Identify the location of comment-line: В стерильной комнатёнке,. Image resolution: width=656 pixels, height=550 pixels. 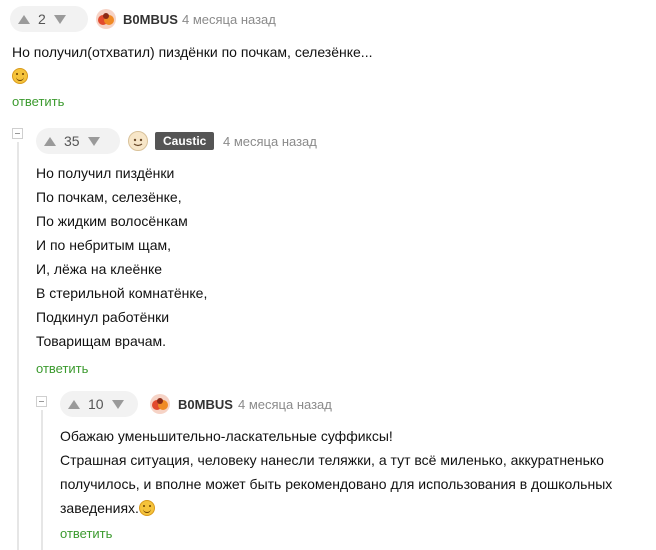
(122, 293).